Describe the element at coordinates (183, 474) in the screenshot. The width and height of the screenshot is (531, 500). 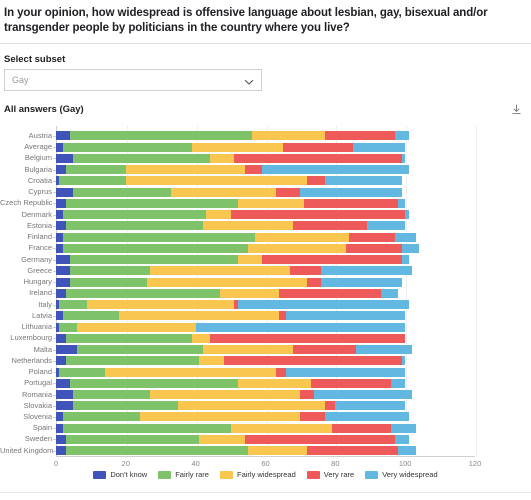
I see `legend-item: Fairly rare` at that location.